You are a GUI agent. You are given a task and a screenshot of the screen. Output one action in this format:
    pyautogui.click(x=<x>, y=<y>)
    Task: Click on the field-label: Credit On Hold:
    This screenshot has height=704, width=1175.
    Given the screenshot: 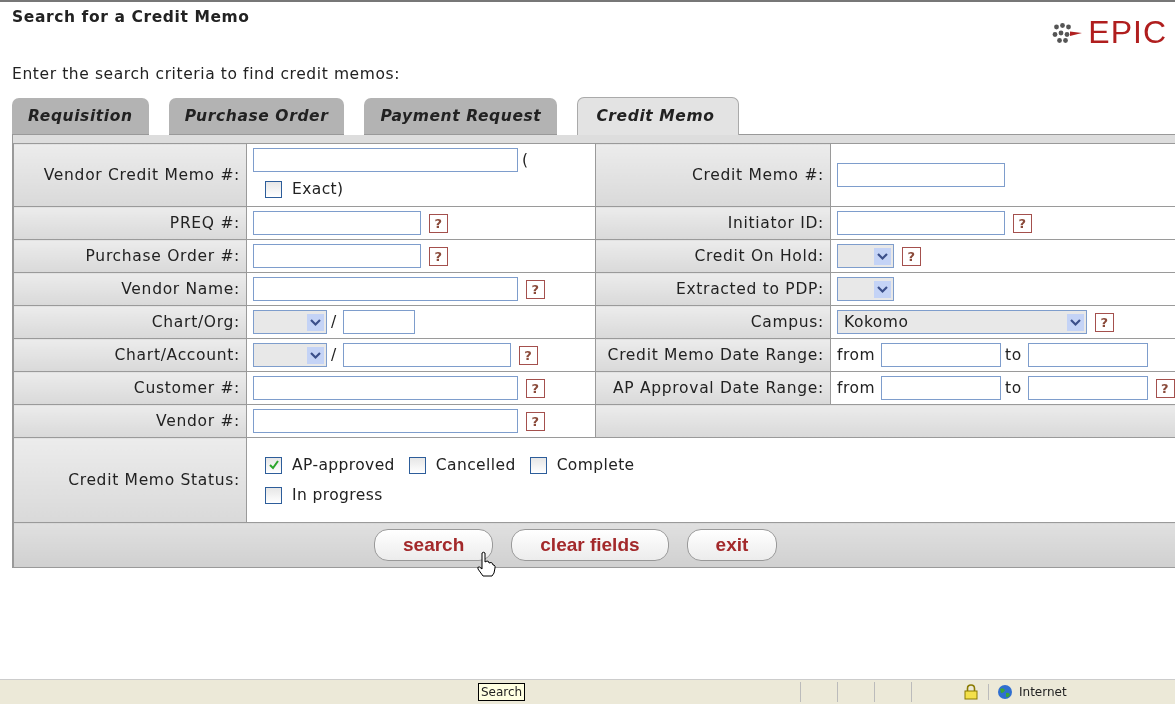 What is the action you would take?
    pyautogui.click(x=759, y=255)
    